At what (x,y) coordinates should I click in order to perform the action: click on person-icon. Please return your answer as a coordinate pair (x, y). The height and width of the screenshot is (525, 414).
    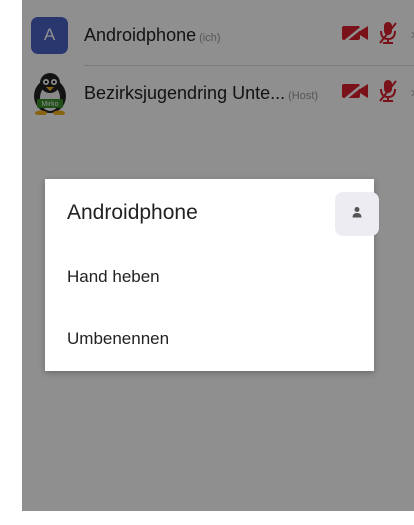
    Looking at the image, I should click on (357, 214).